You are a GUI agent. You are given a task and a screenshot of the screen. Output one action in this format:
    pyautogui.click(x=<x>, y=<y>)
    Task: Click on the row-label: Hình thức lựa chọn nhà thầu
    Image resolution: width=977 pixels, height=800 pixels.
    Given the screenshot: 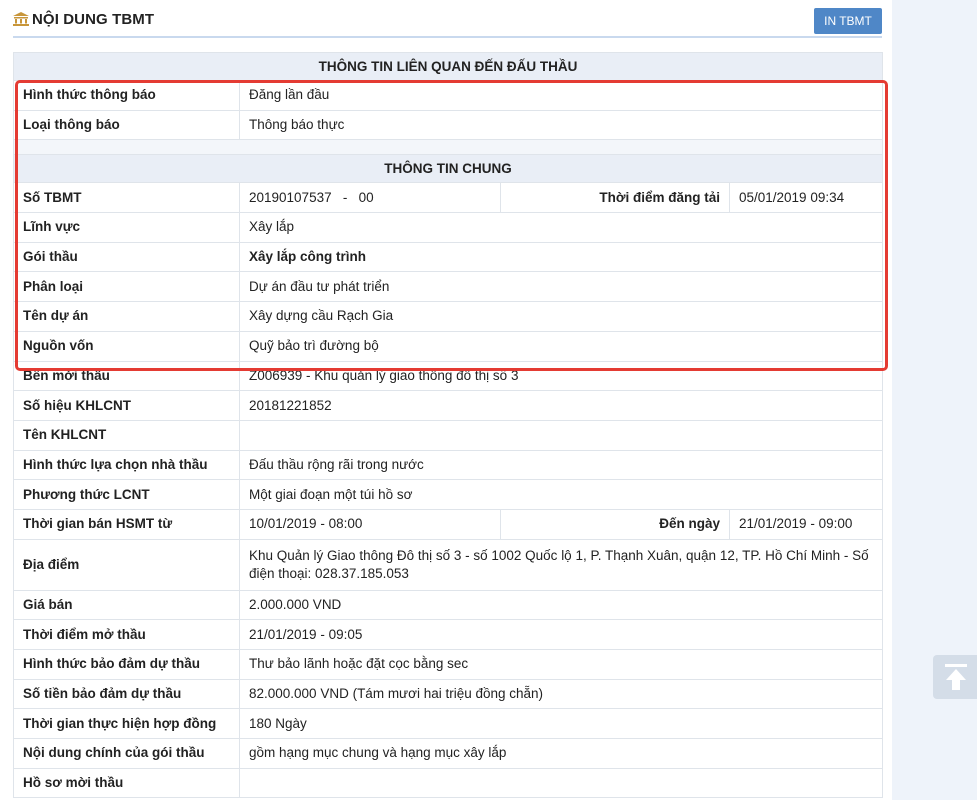 What is the action you would take?
    pyautogui.click(x=126, y=465)
    